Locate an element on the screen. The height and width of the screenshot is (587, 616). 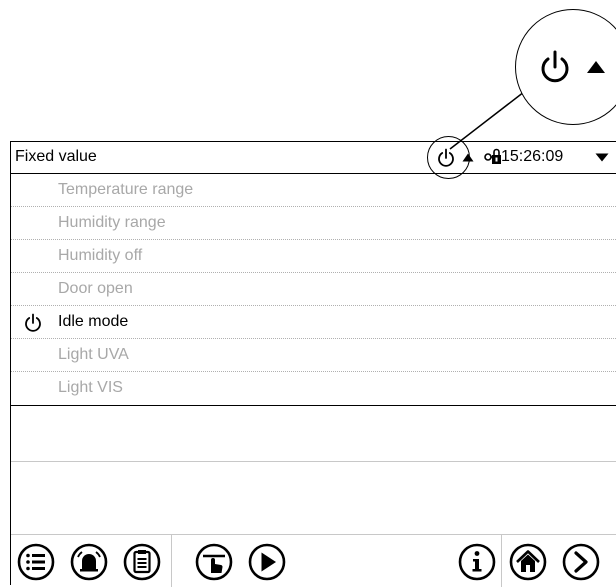
list-item-label: Humidity range is located at coordinates (112, 222).